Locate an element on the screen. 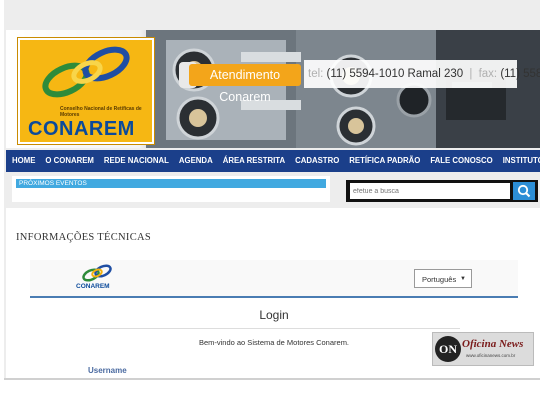 This screenshot has height=400, width=540. nav-home: HOME is located at coordinates (23, 161).